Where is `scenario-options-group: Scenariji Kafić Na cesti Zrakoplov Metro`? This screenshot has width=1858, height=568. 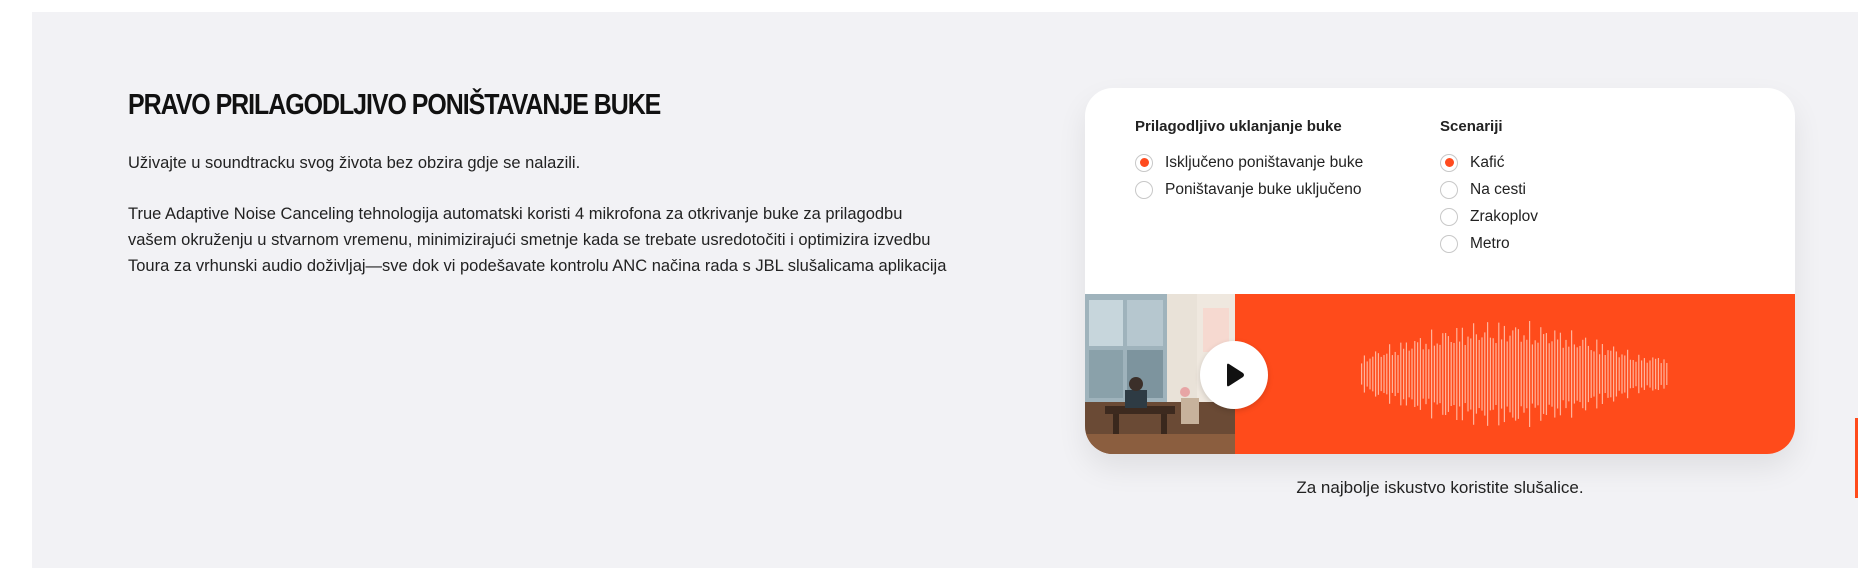
scenario-options-group: Scenariji Kafić Na cesti Zrakoplov Metro is located at coordinates (1489, 187).